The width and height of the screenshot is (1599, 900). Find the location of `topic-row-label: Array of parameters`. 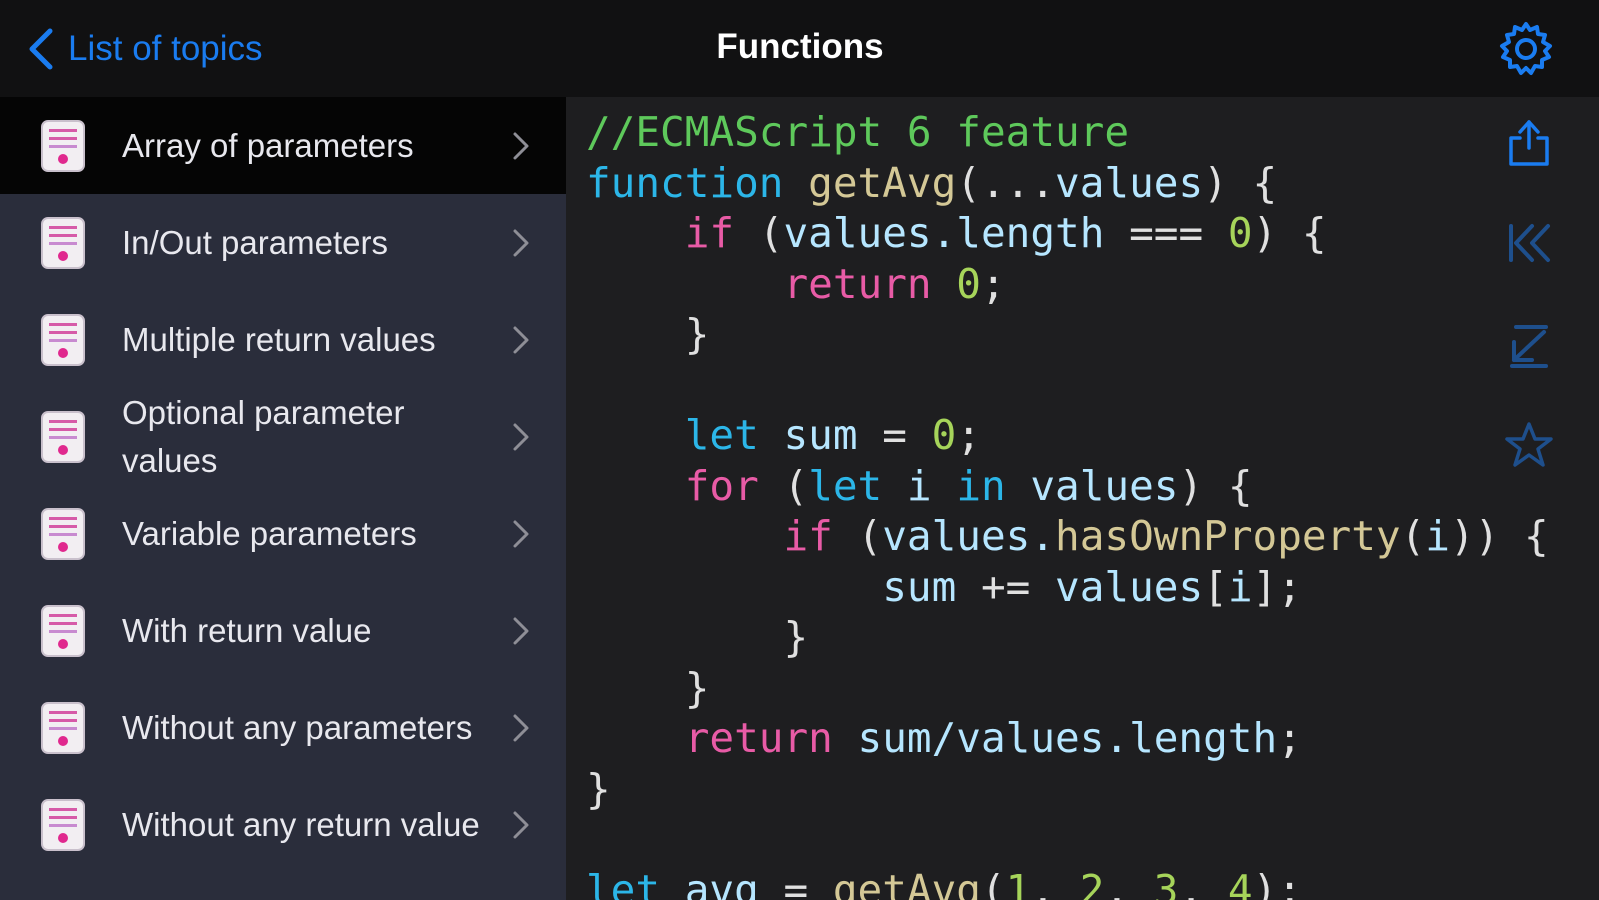

topic-row-label: Array of parameters is located at coordinates (268, 145).